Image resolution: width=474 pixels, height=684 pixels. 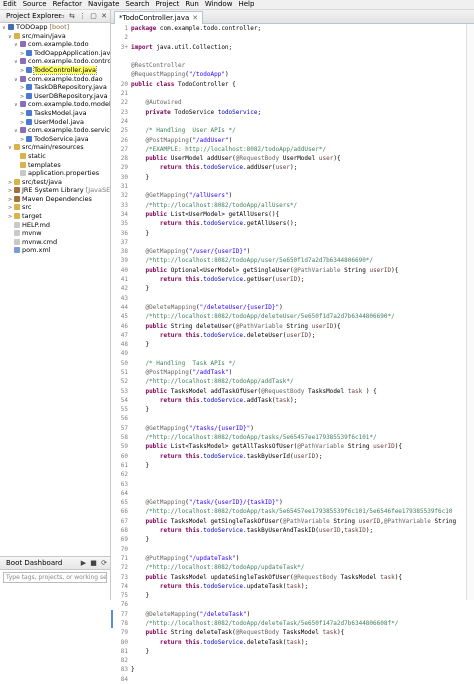 What do you see at coordinates (55, 130) in the screenshot?
I see `tree-item: ∨ com.example.todo.service` at bounding box center [55, 130].